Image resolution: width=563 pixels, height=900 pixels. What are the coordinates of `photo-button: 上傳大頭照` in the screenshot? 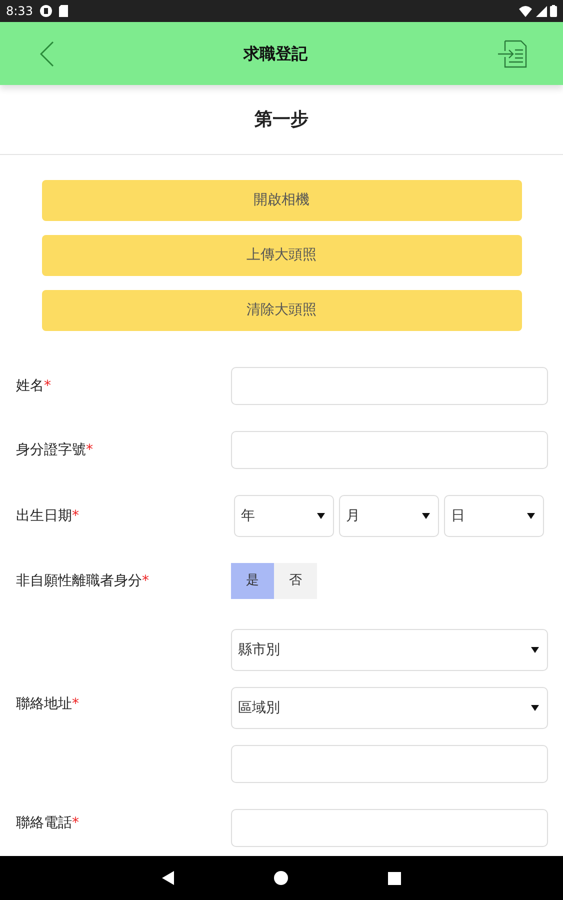 It's located at (282, 255).